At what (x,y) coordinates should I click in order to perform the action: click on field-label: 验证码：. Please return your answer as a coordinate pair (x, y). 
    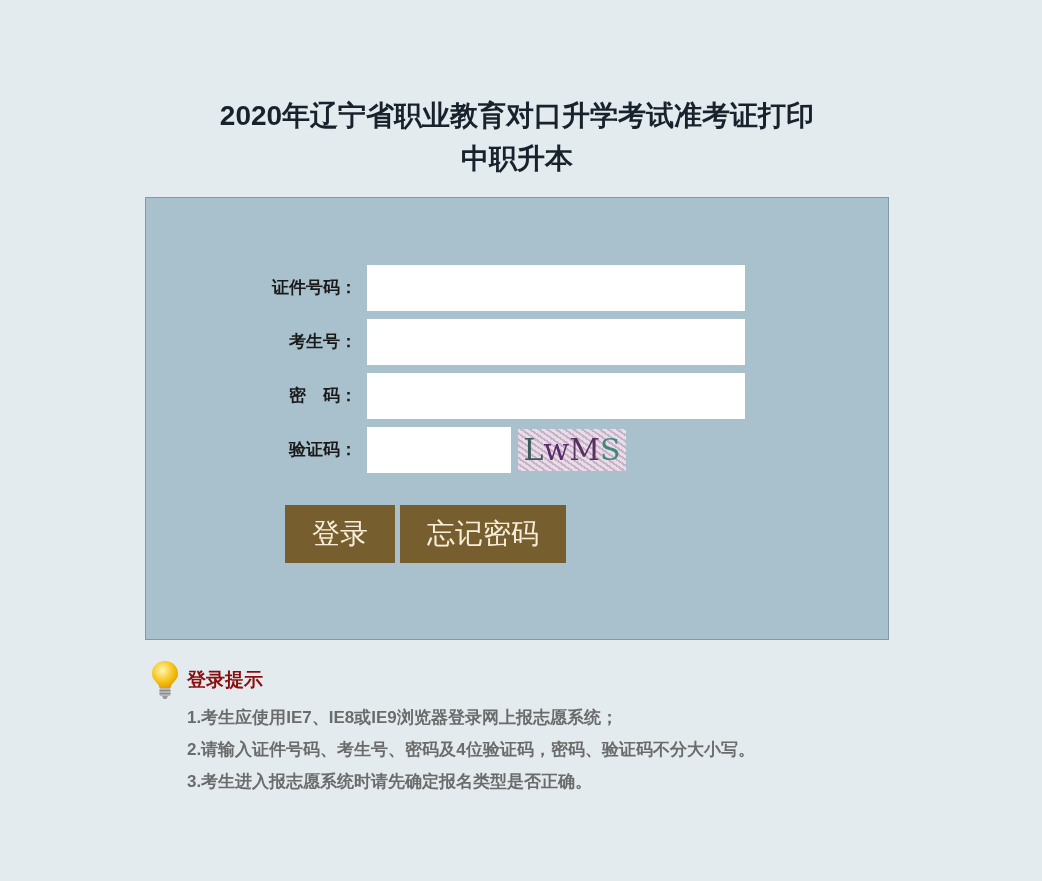
    Looking at the image, I should click on (322, 450).